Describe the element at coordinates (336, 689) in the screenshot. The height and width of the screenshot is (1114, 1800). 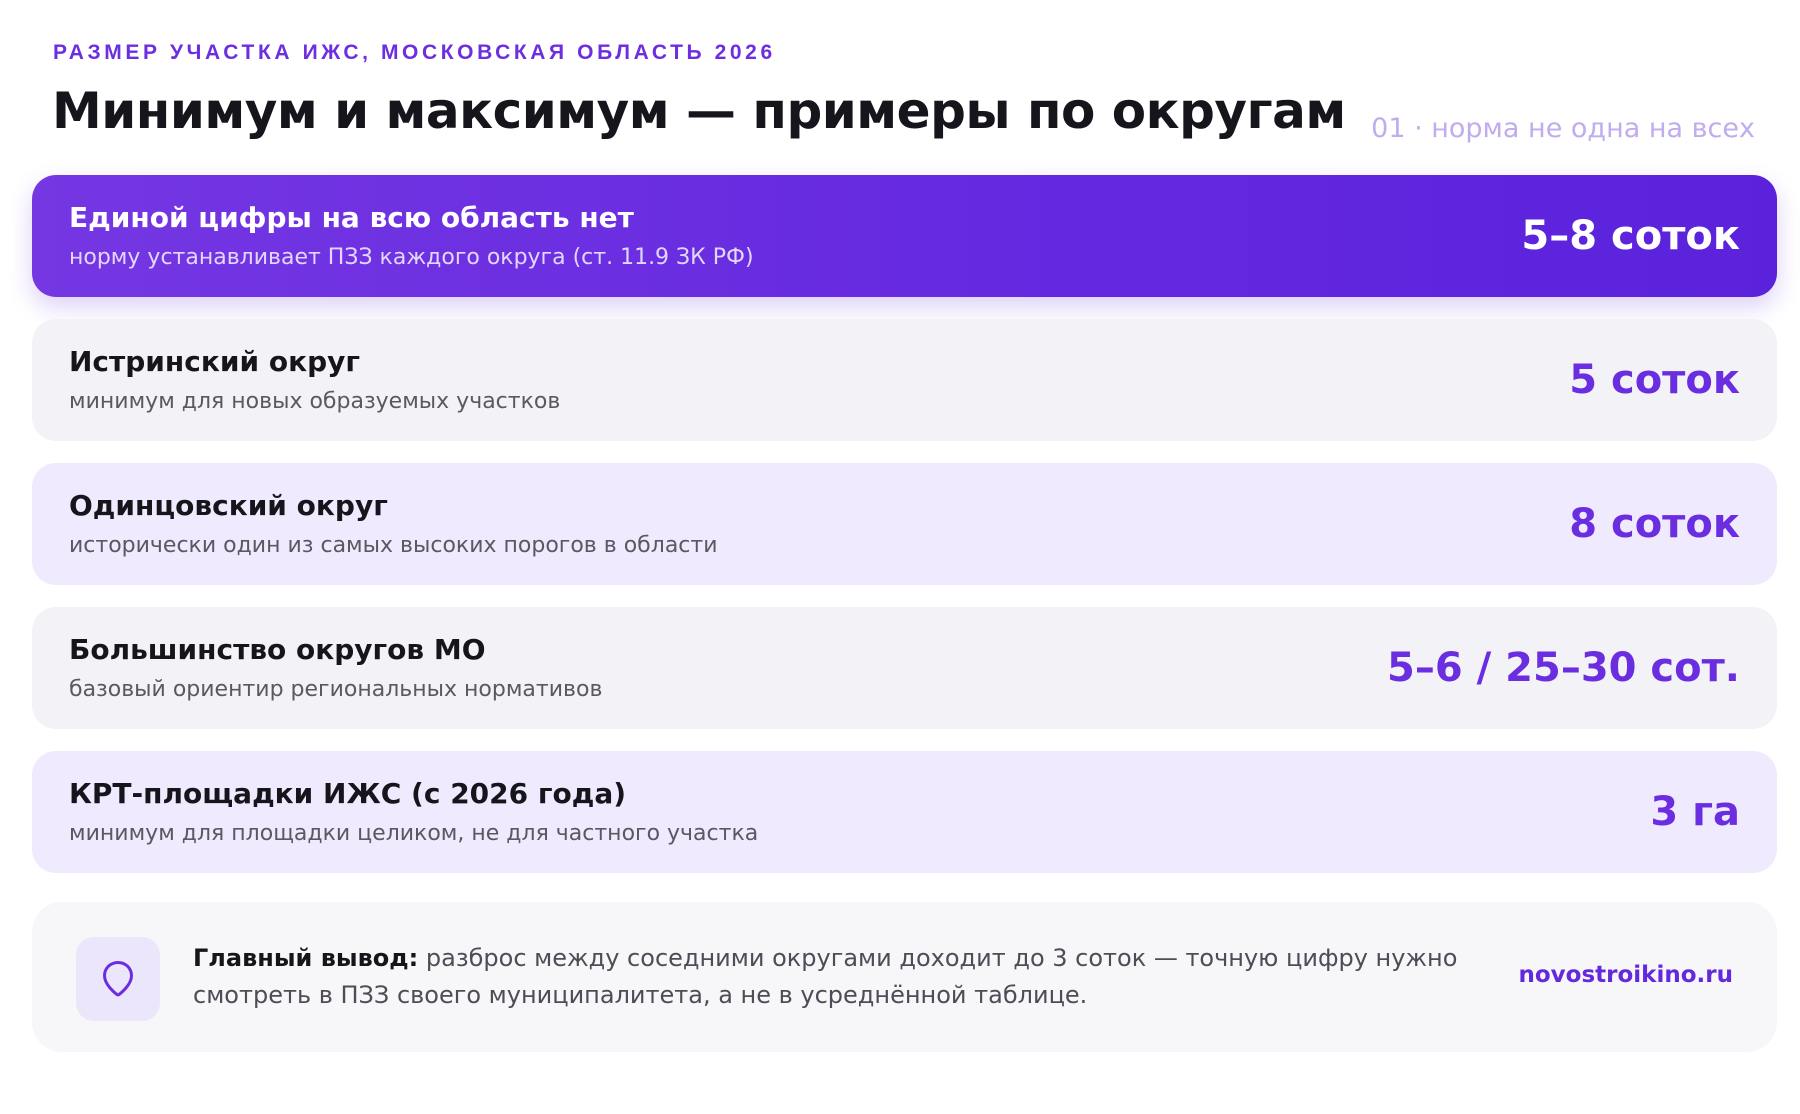
I see `row-description: базовый ориентир региональных нормативов` at that location.